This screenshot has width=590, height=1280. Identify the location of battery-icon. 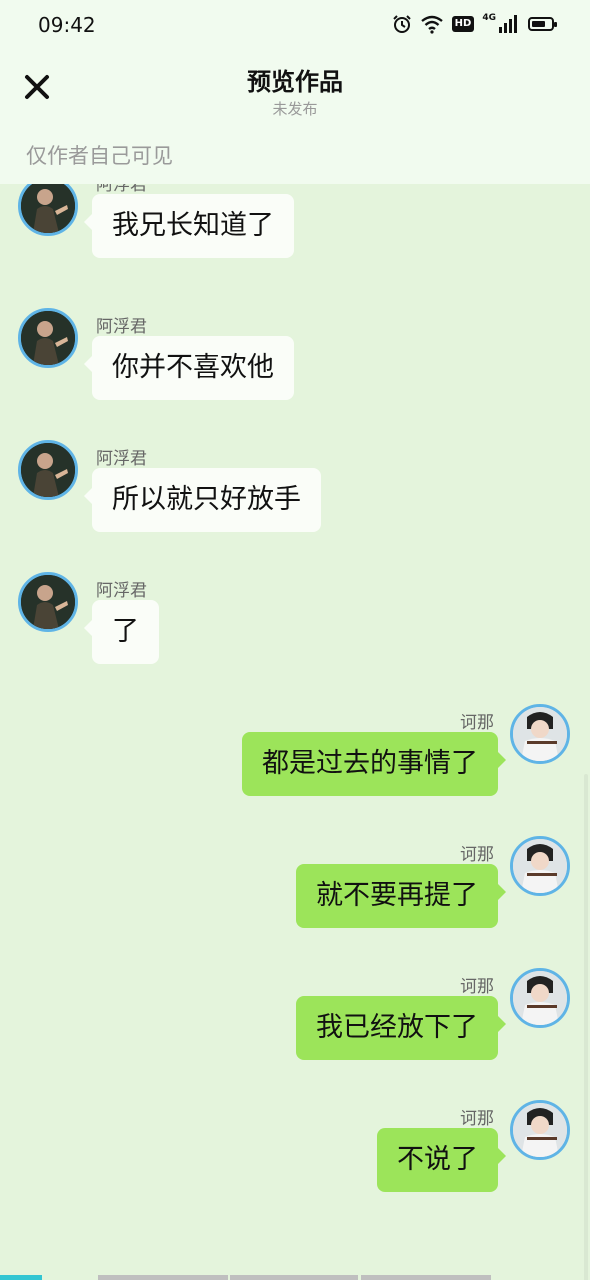
(542, 24).